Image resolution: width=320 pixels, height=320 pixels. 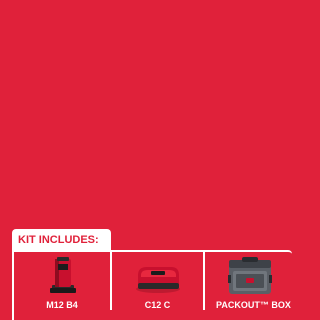 I want to click on battery-icon, so click(x=62, y=275).